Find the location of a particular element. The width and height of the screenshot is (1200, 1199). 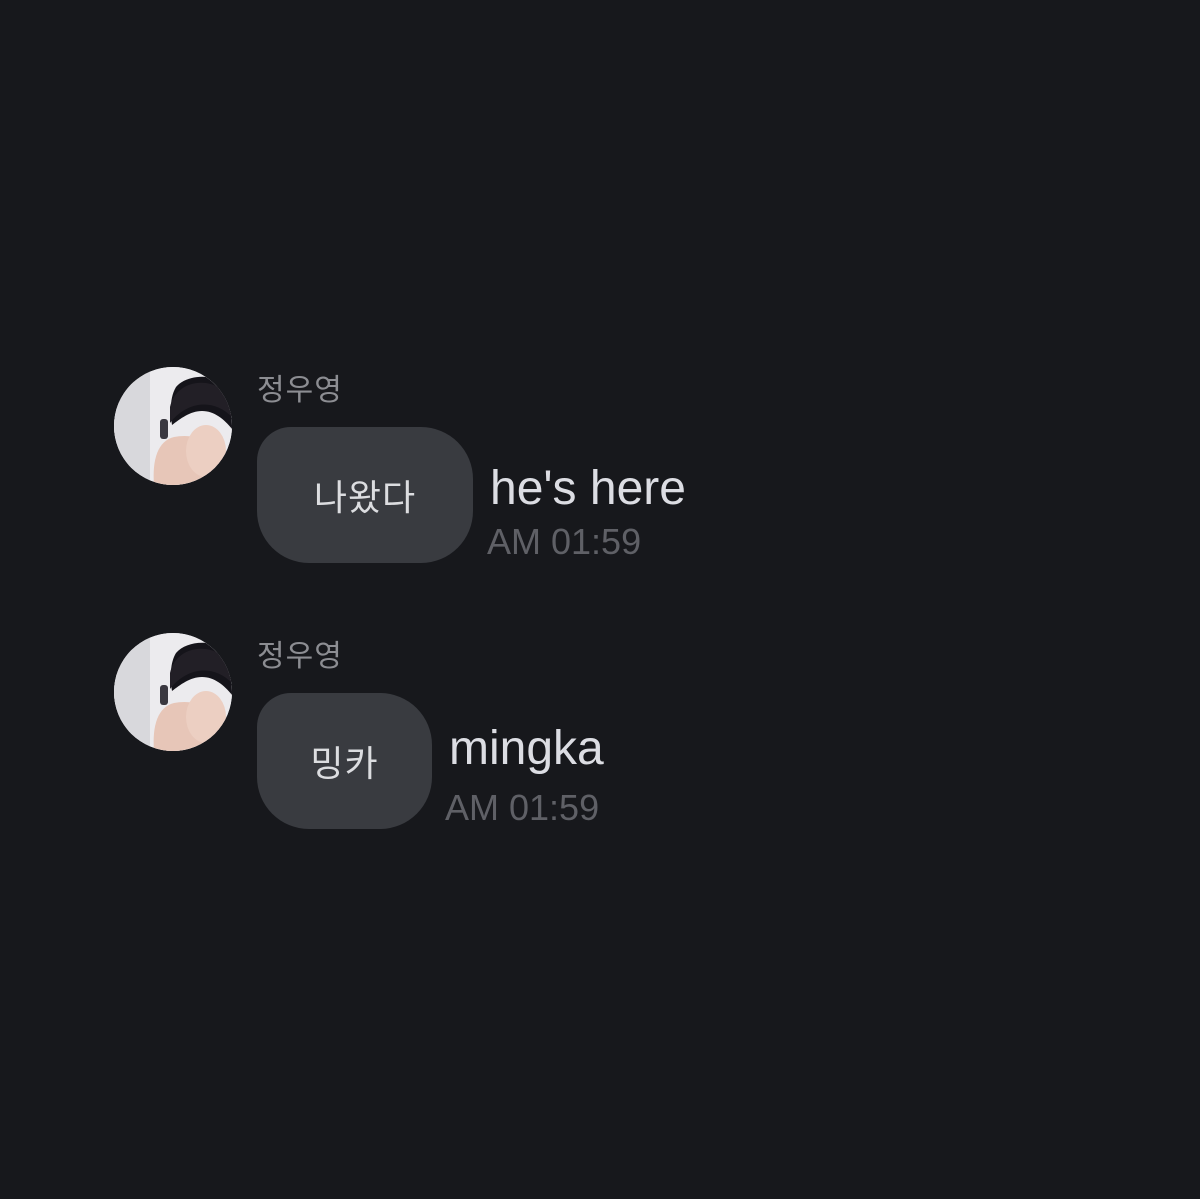

message-bubble: 나왔다 is located at coordinates (365, 495).